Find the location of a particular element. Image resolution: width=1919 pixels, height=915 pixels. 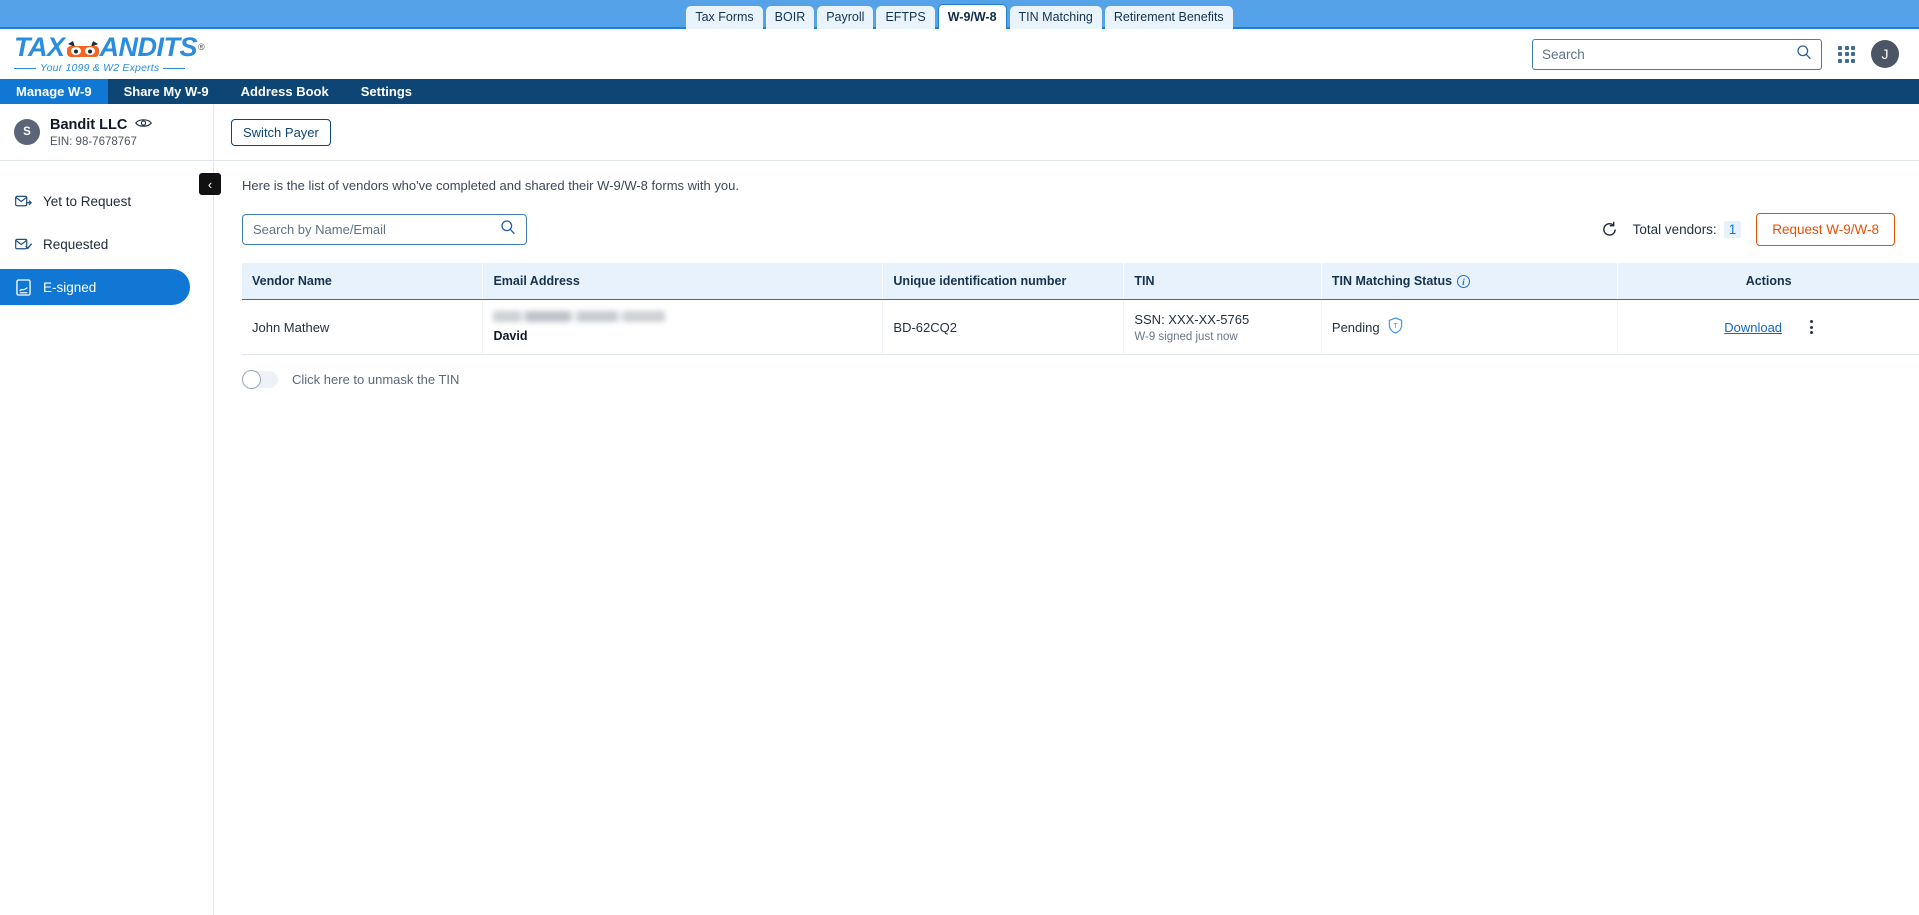

vendor-search is located at coordinates (384, 229).